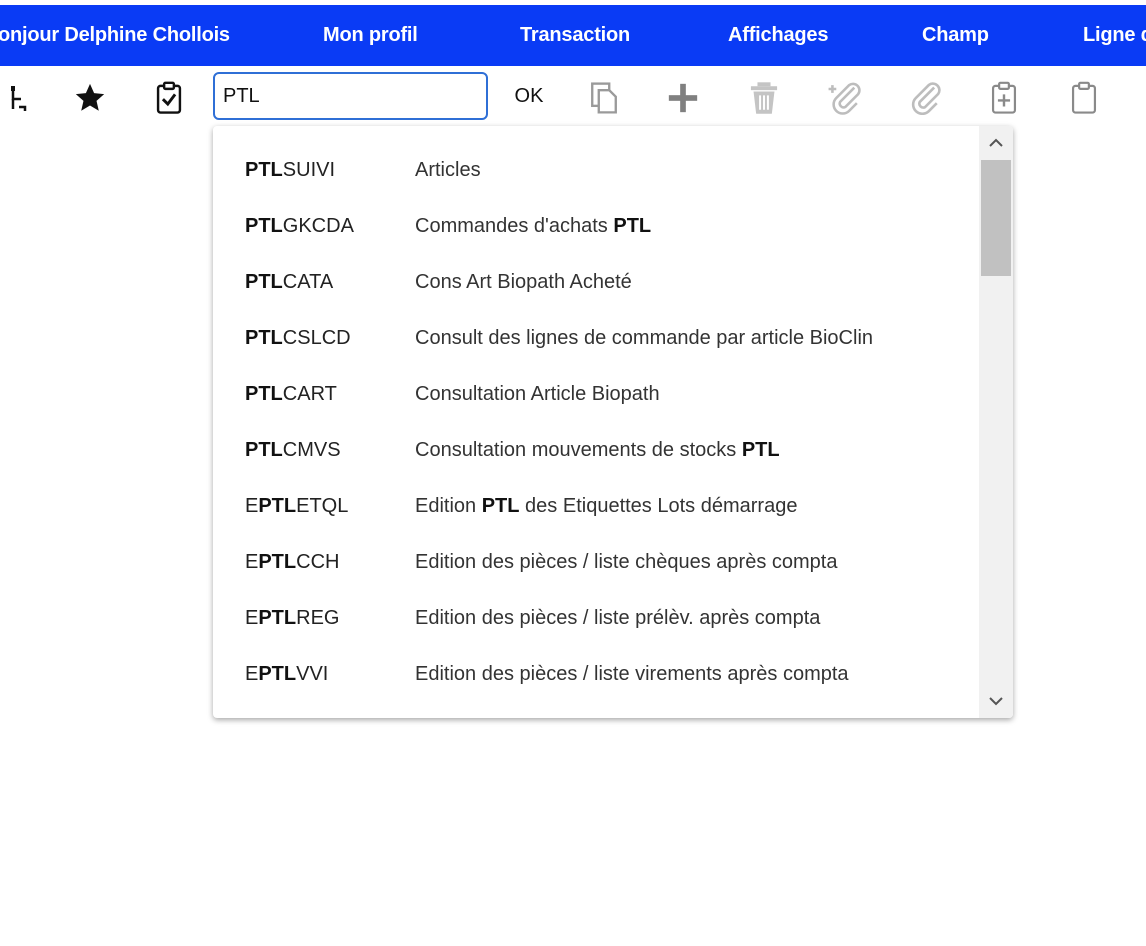  Describe the element at coordinates (595, 170) in the screenshot. I see `list-item: PTLSUIVI Articles` at that location.